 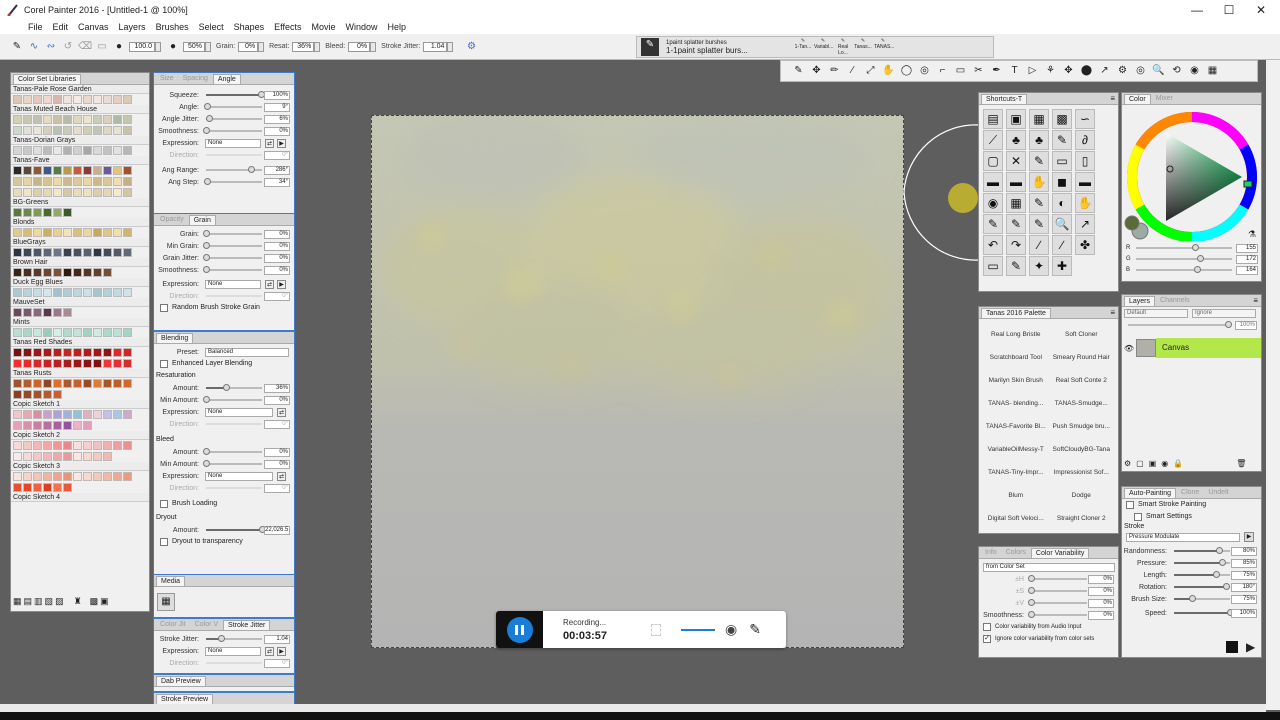 I want to click on shortcut-button-33-icon: ∕, so click(x=1062, y=245).